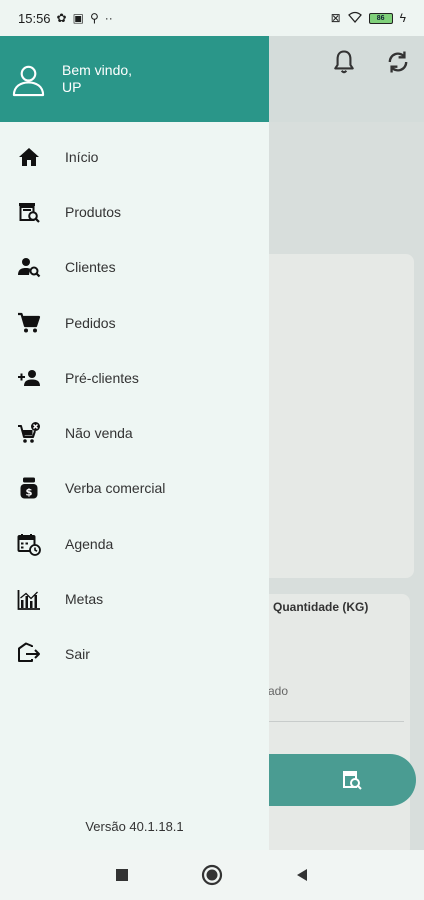 This screenshot has height=900, width=424. What do you see at coordinates (72, 87) in the screenshot?
I see `welcome-username: UP` at bounding box center [72, 87].